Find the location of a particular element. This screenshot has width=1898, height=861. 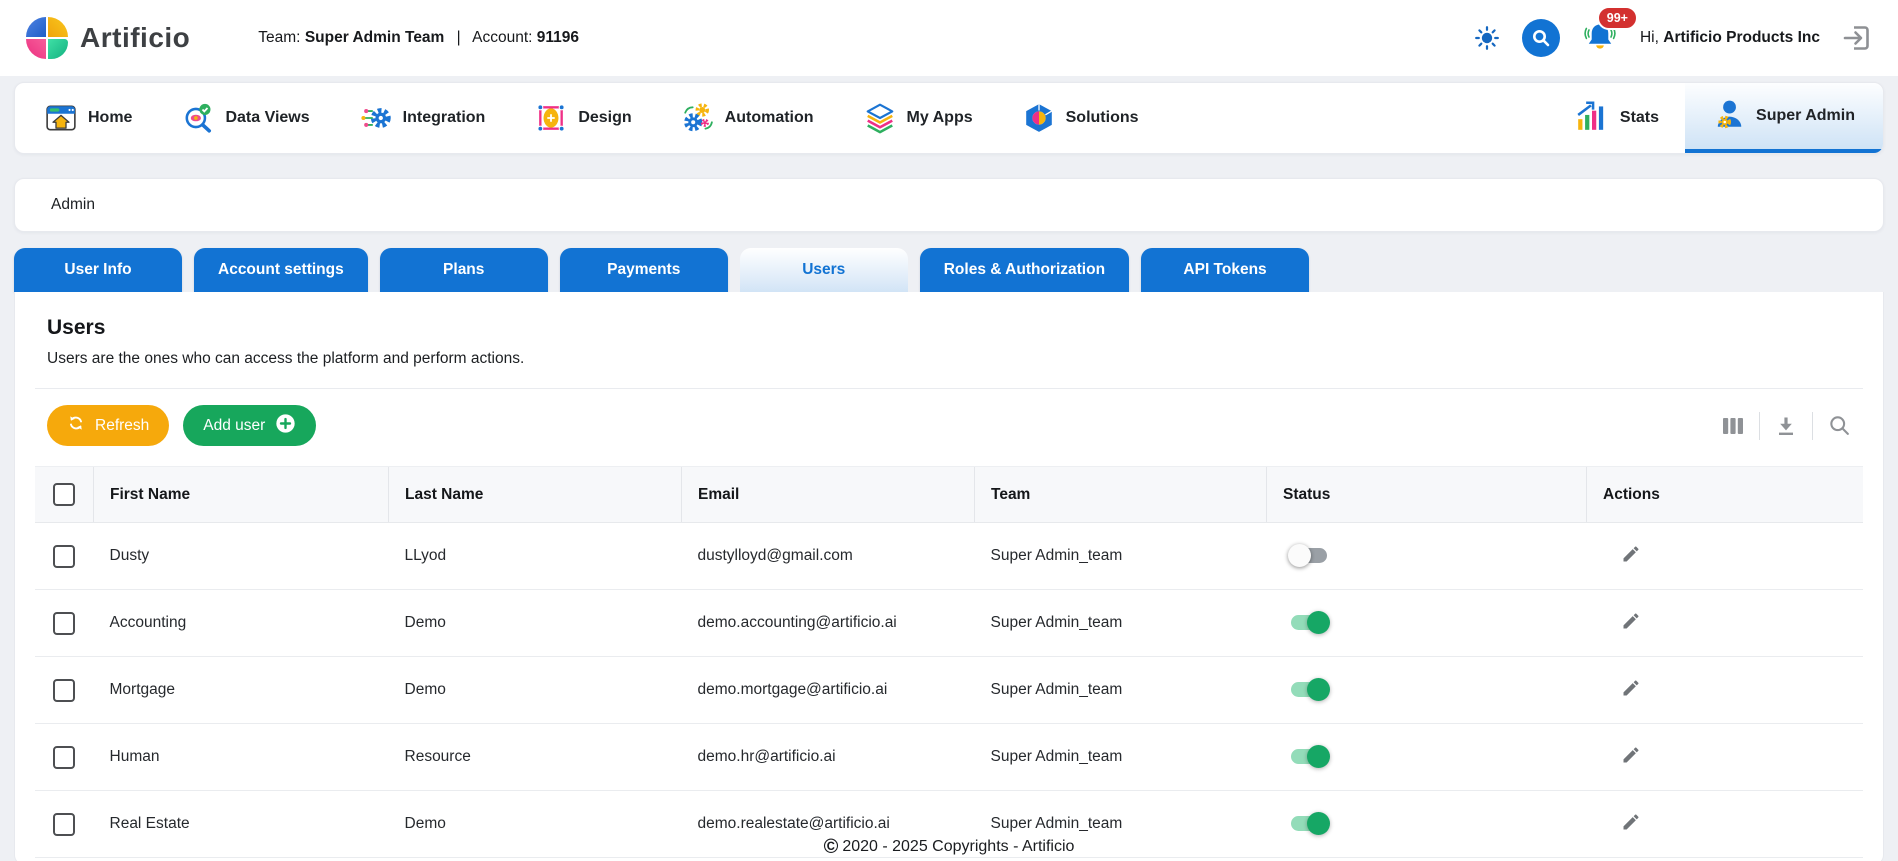

copyright-footer: © 2020 - 2025 Copyrights - Artificio is located at coordinates (949, 847).